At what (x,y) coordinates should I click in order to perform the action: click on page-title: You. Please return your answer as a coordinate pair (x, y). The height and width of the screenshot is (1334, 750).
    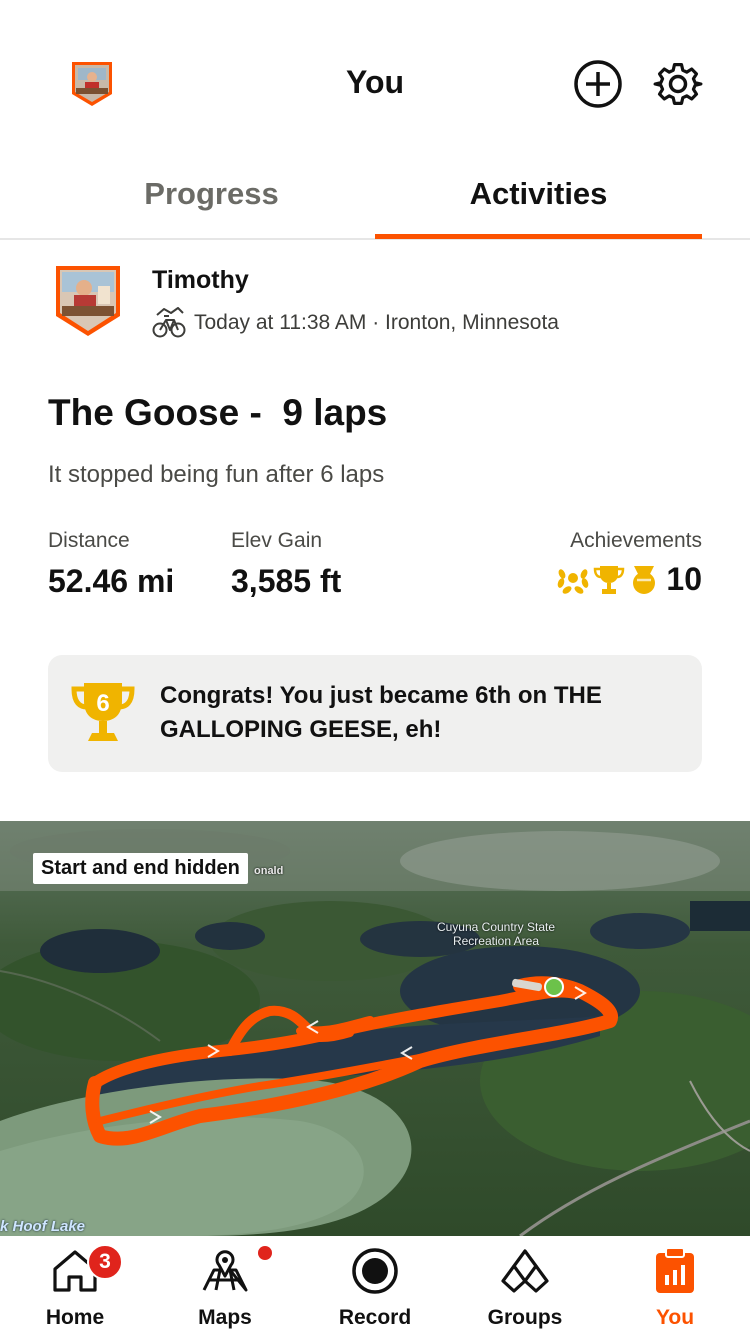
    Looking at the image, I should click on (375, 82).